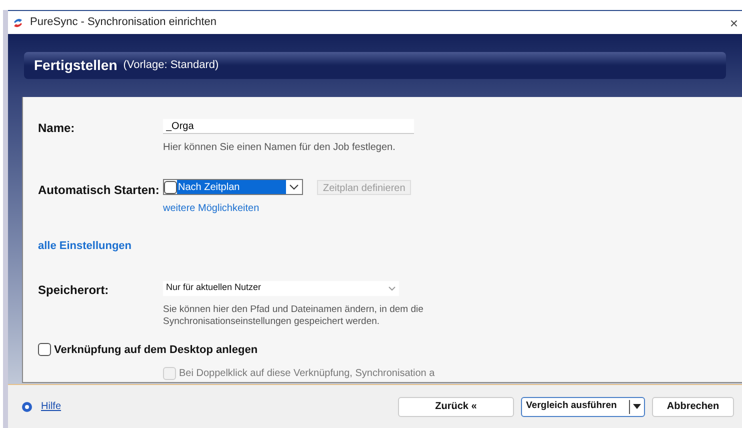 This screenshot has height=428, width=742. What do you see at coordinates (57, 128) in the screenshot?
I see `field-label: Name:` at bounding box center [57, 128].